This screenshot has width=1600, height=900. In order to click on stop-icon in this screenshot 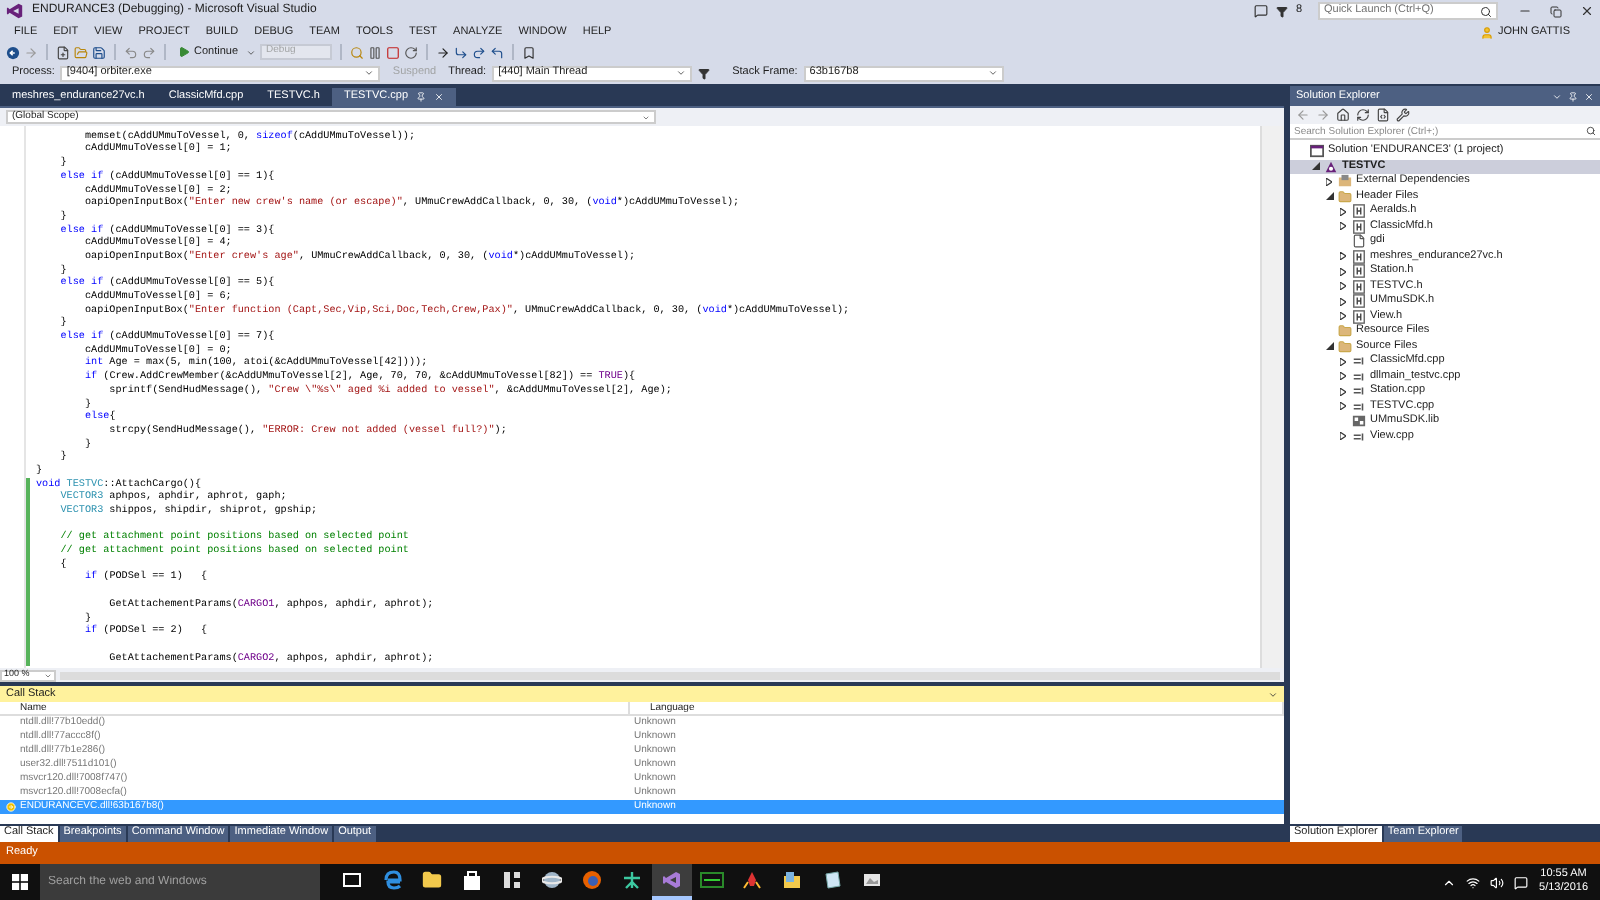, I will do `click(393, 52)`.